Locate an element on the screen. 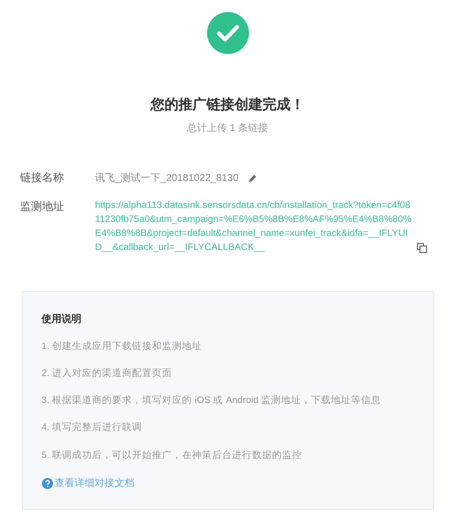 This screenshot has height=515, width=455. instruction-step: 4. 填写完整后进行联调 is located at coordinates (228, 428).